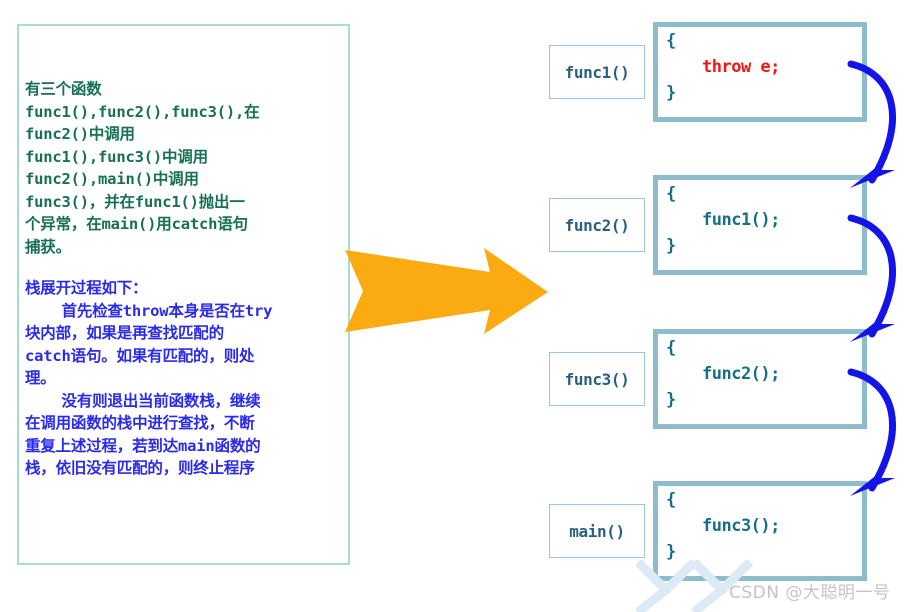 The image size is (919, 612). I want to click on frame-label-box-func1: func1(), so click(597, 72).